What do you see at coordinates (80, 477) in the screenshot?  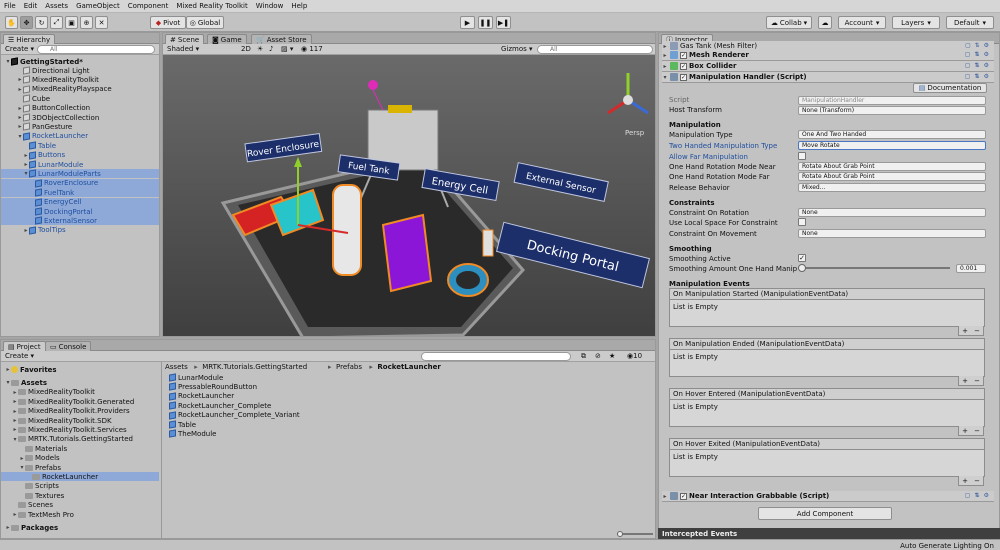 I see `project-folder-rocketlauncher: RocketLauncher` at bounding box center [80, 477].